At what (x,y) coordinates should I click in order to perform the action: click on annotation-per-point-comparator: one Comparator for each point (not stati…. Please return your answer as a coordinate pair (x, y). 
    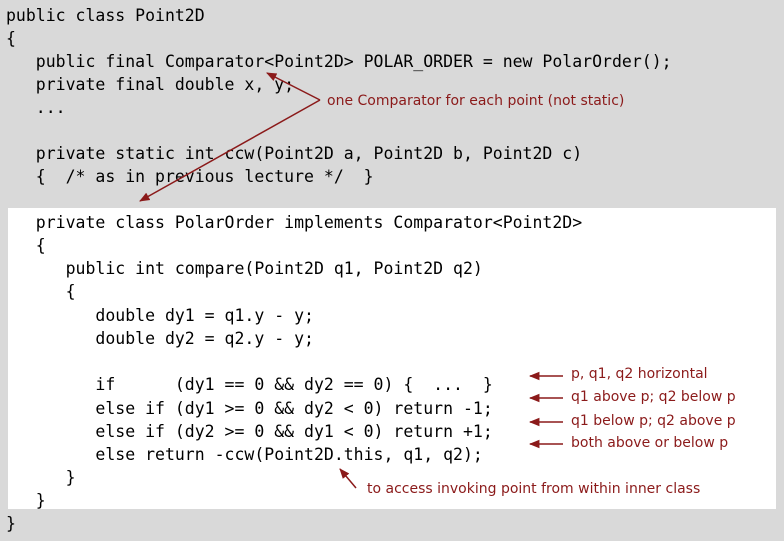
    Looking at the image, I should click on (476, 101).